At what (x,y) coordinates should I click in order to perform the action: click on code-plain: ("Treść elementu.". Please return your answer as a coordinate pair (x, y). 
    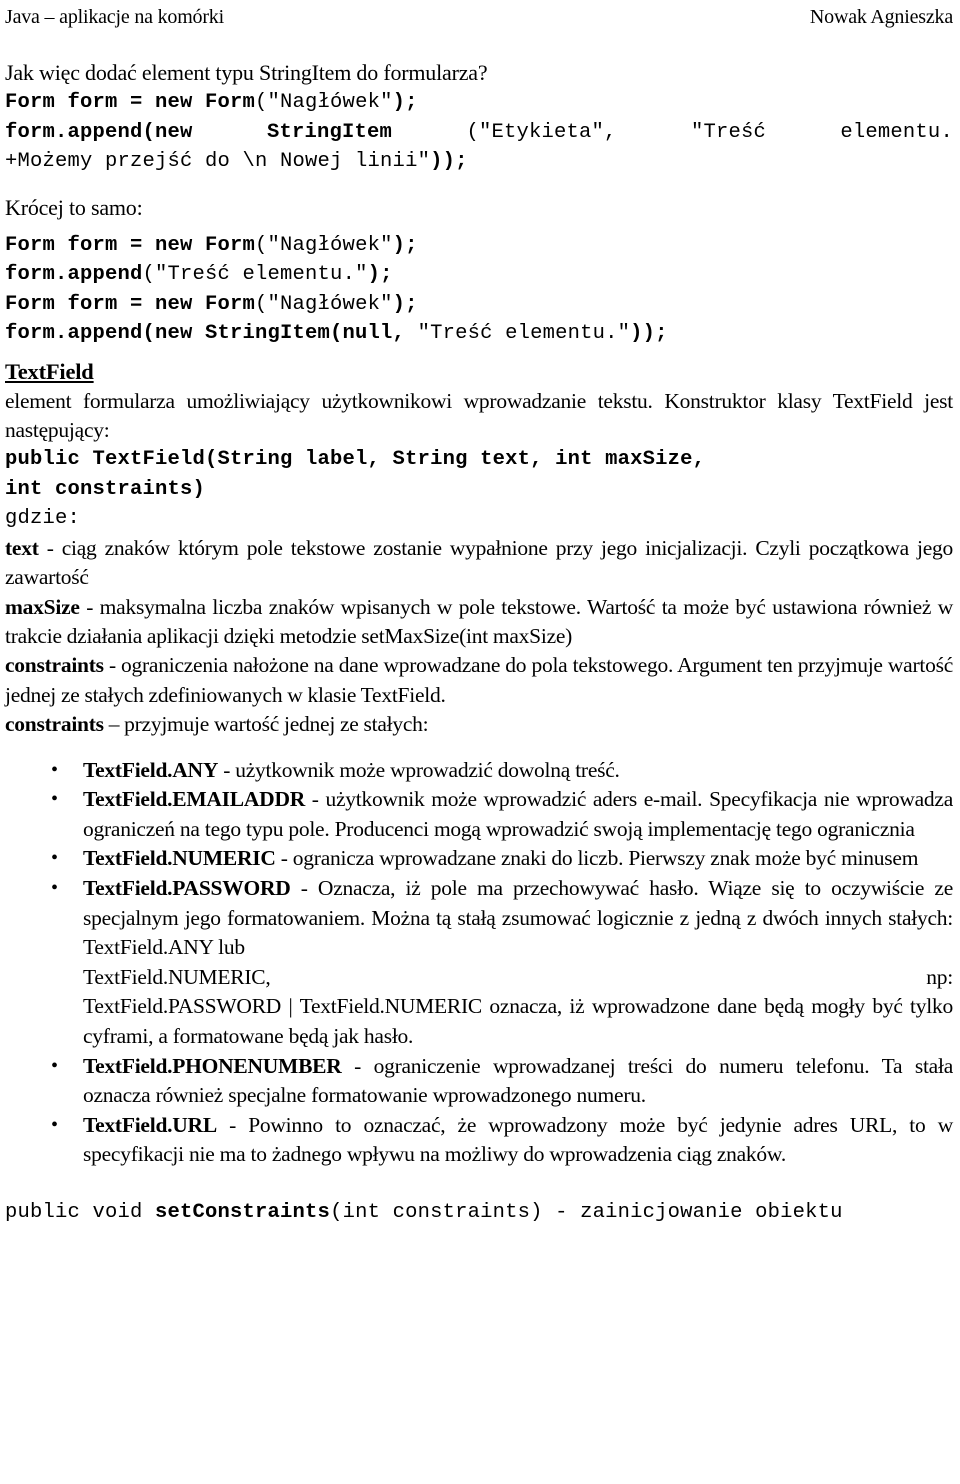
    Looking at the image, I should click on (255, 274).